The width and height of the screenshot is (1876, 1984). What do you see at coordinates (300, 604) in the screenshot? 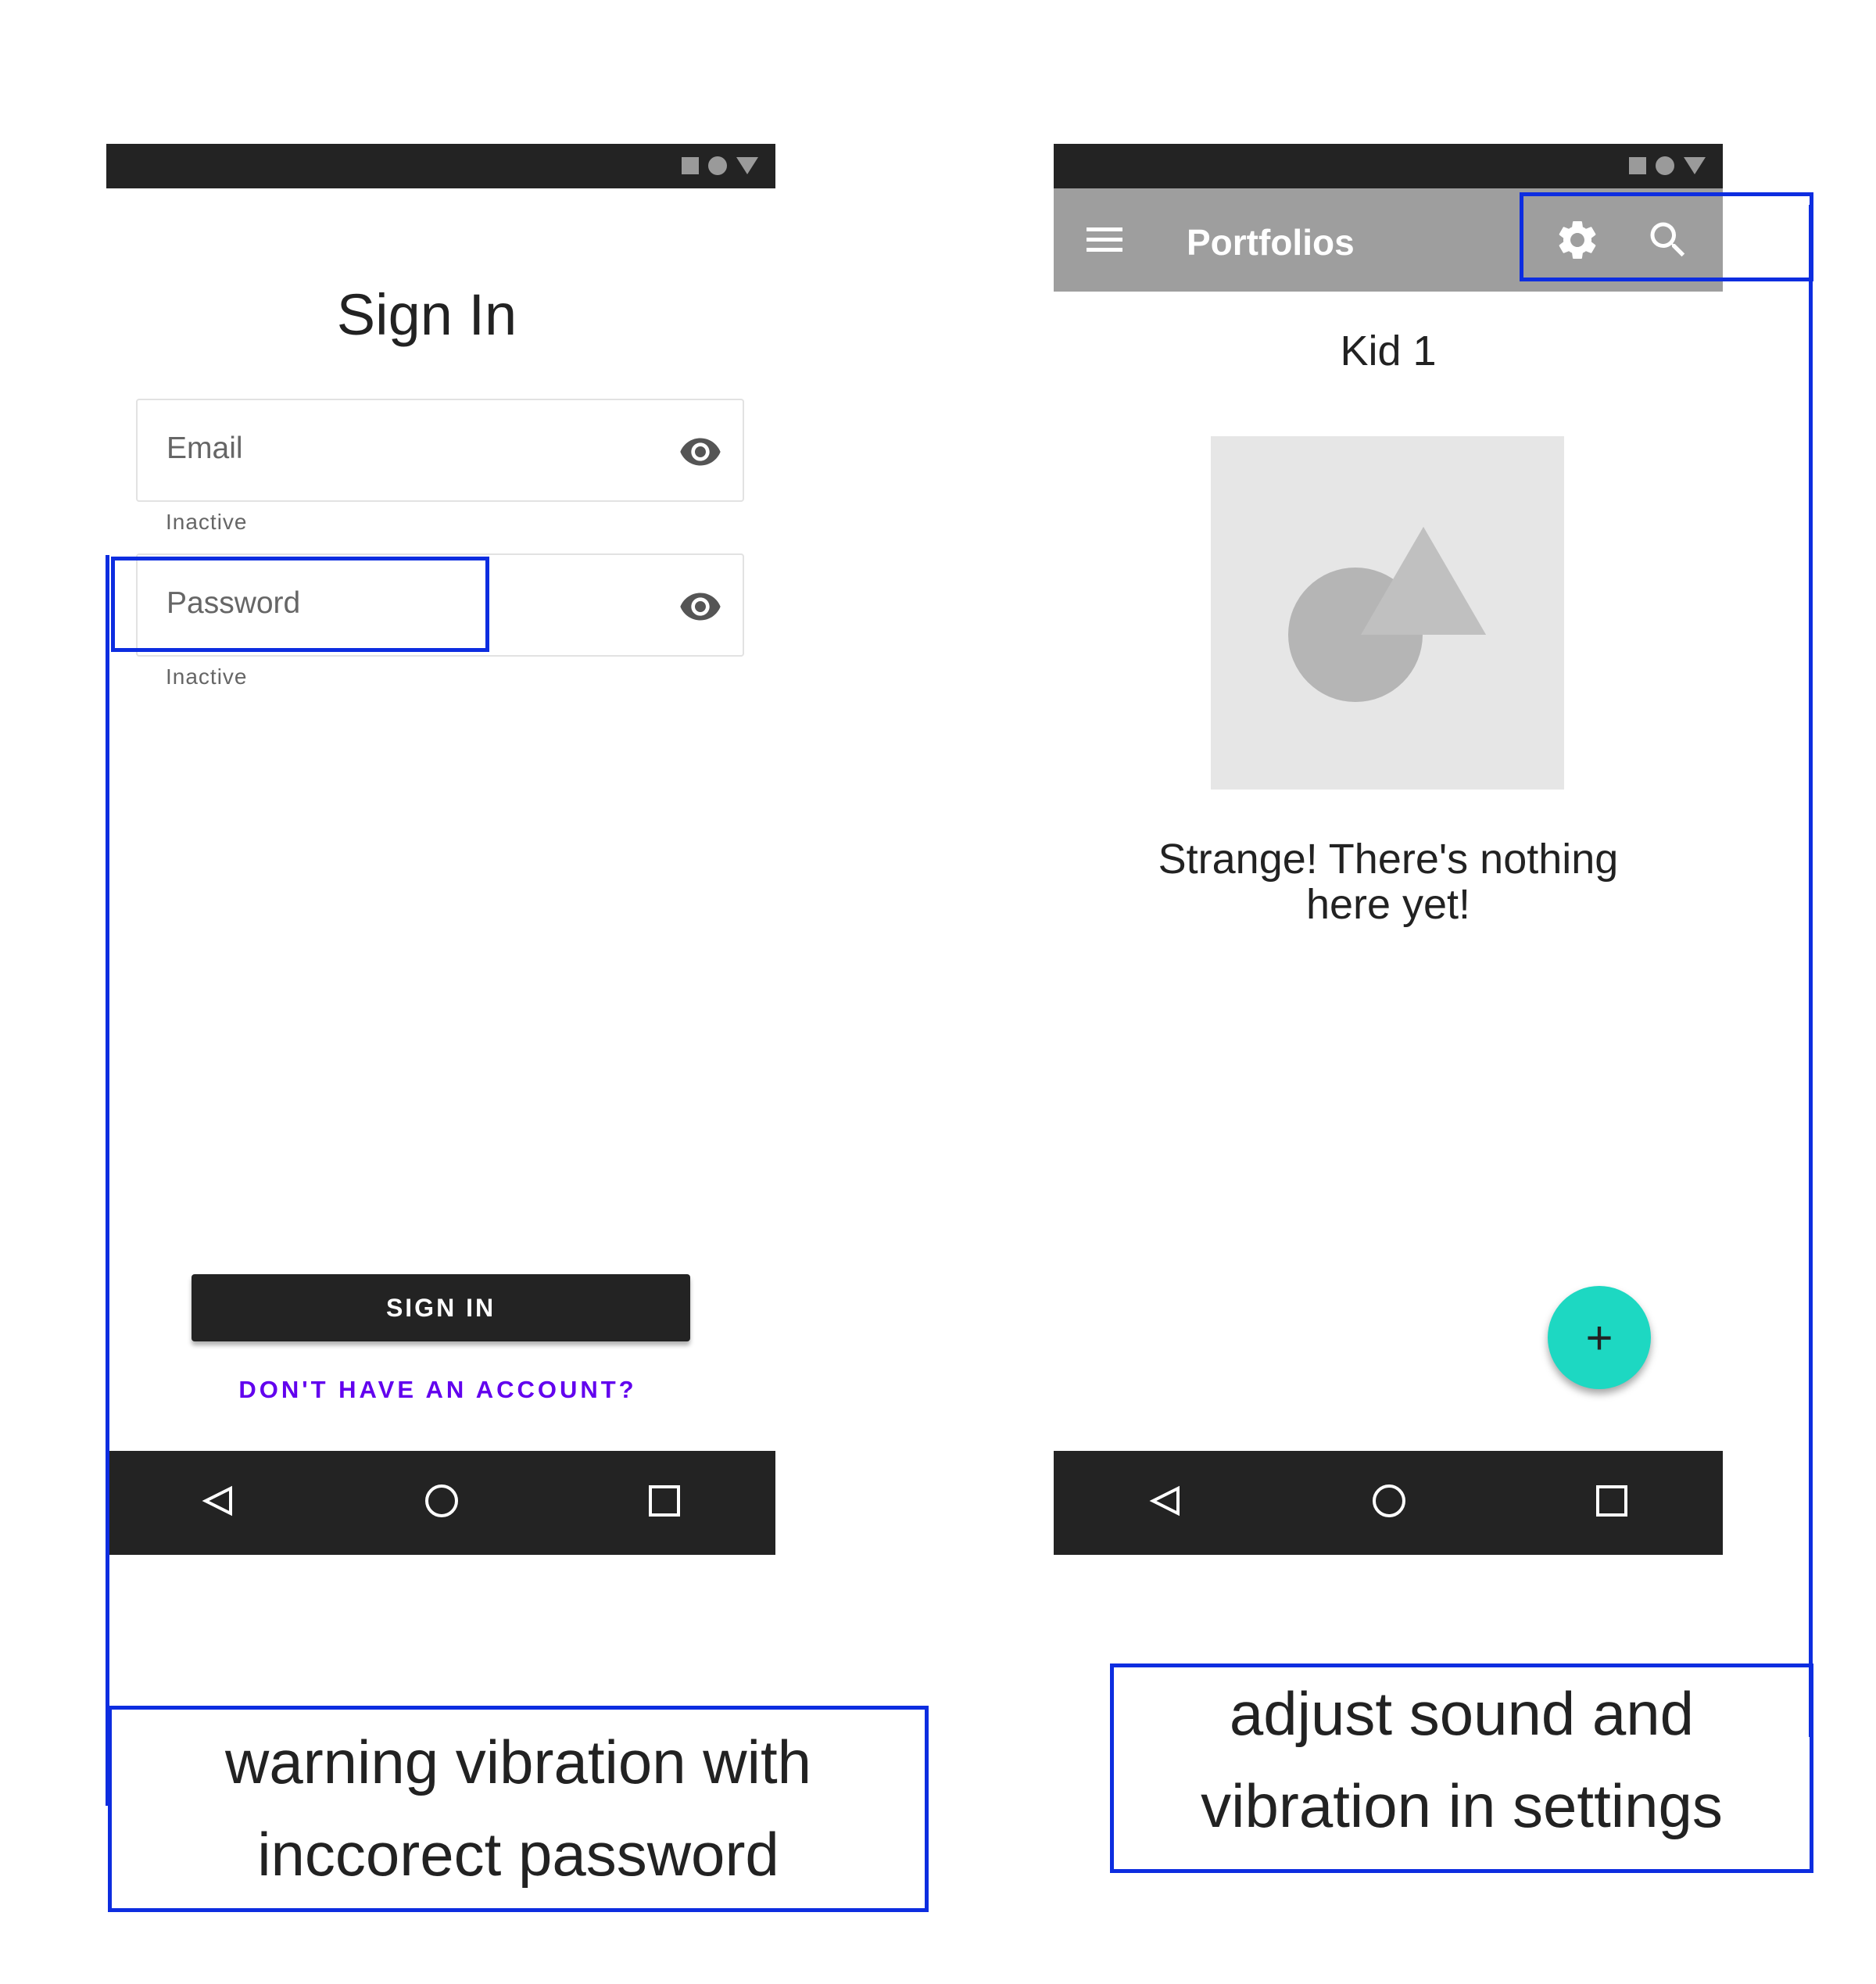
I see `password-highlight-box` at bounding box center [300, 604].